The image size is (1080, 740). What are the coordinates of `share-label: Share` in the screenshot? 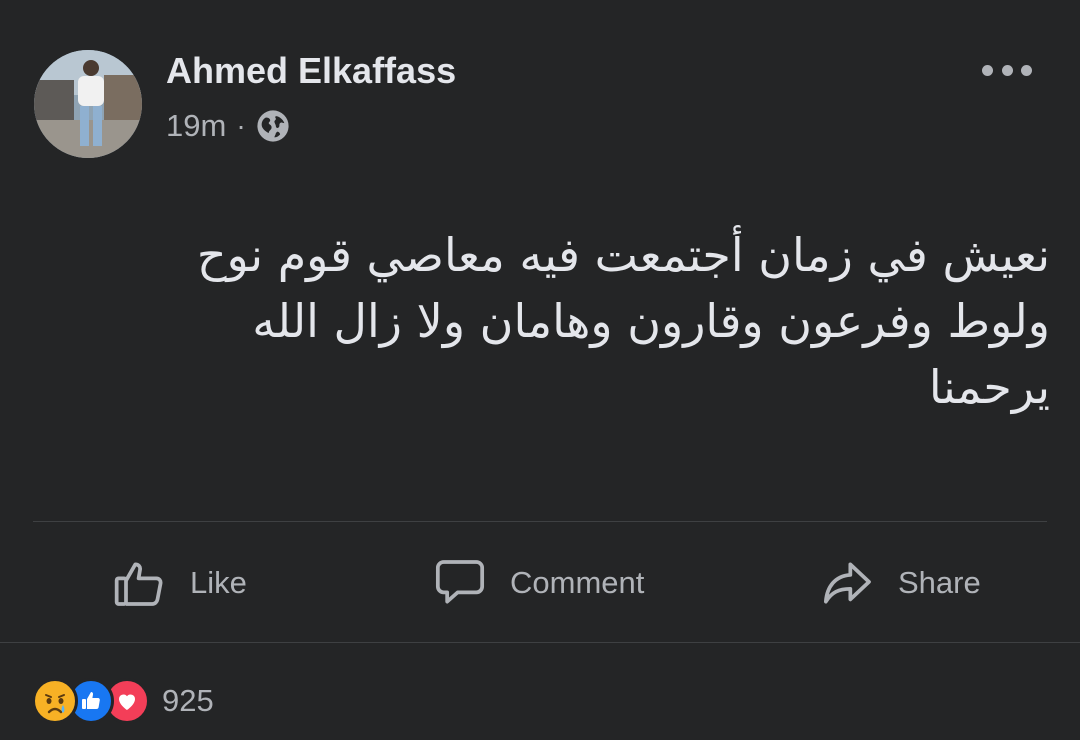 It's located at (939, 582).